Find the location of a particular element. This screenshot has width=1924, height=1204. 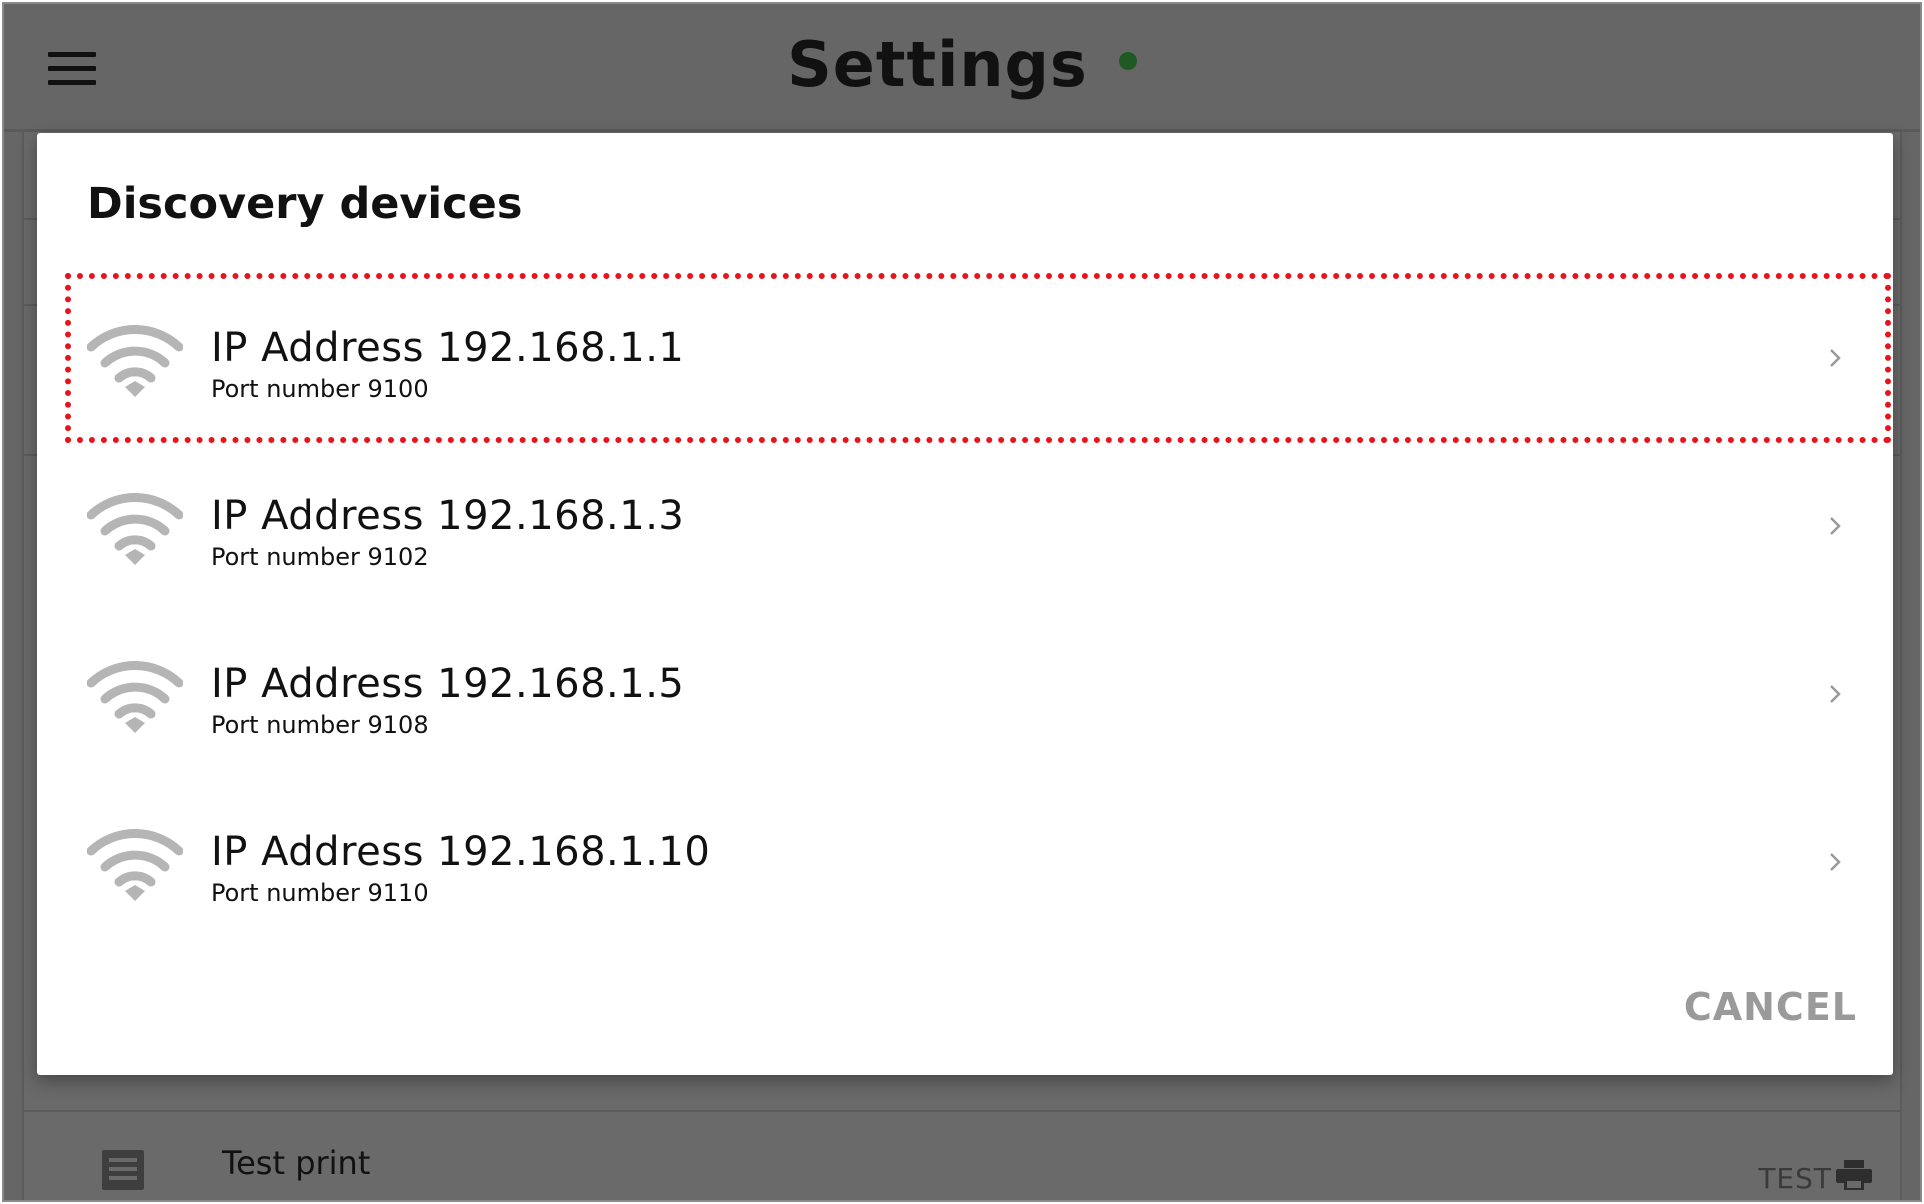

app-bar: Settings is located at coordinates (962, 68).